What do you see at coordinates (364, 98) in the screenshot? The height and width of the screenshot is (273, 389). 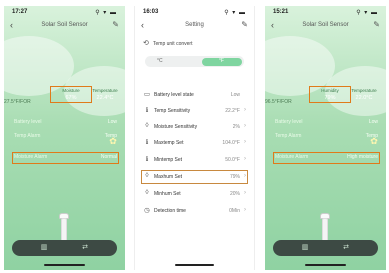 I see `reading-value: 22.0°C` at bounding box center [364, 98].